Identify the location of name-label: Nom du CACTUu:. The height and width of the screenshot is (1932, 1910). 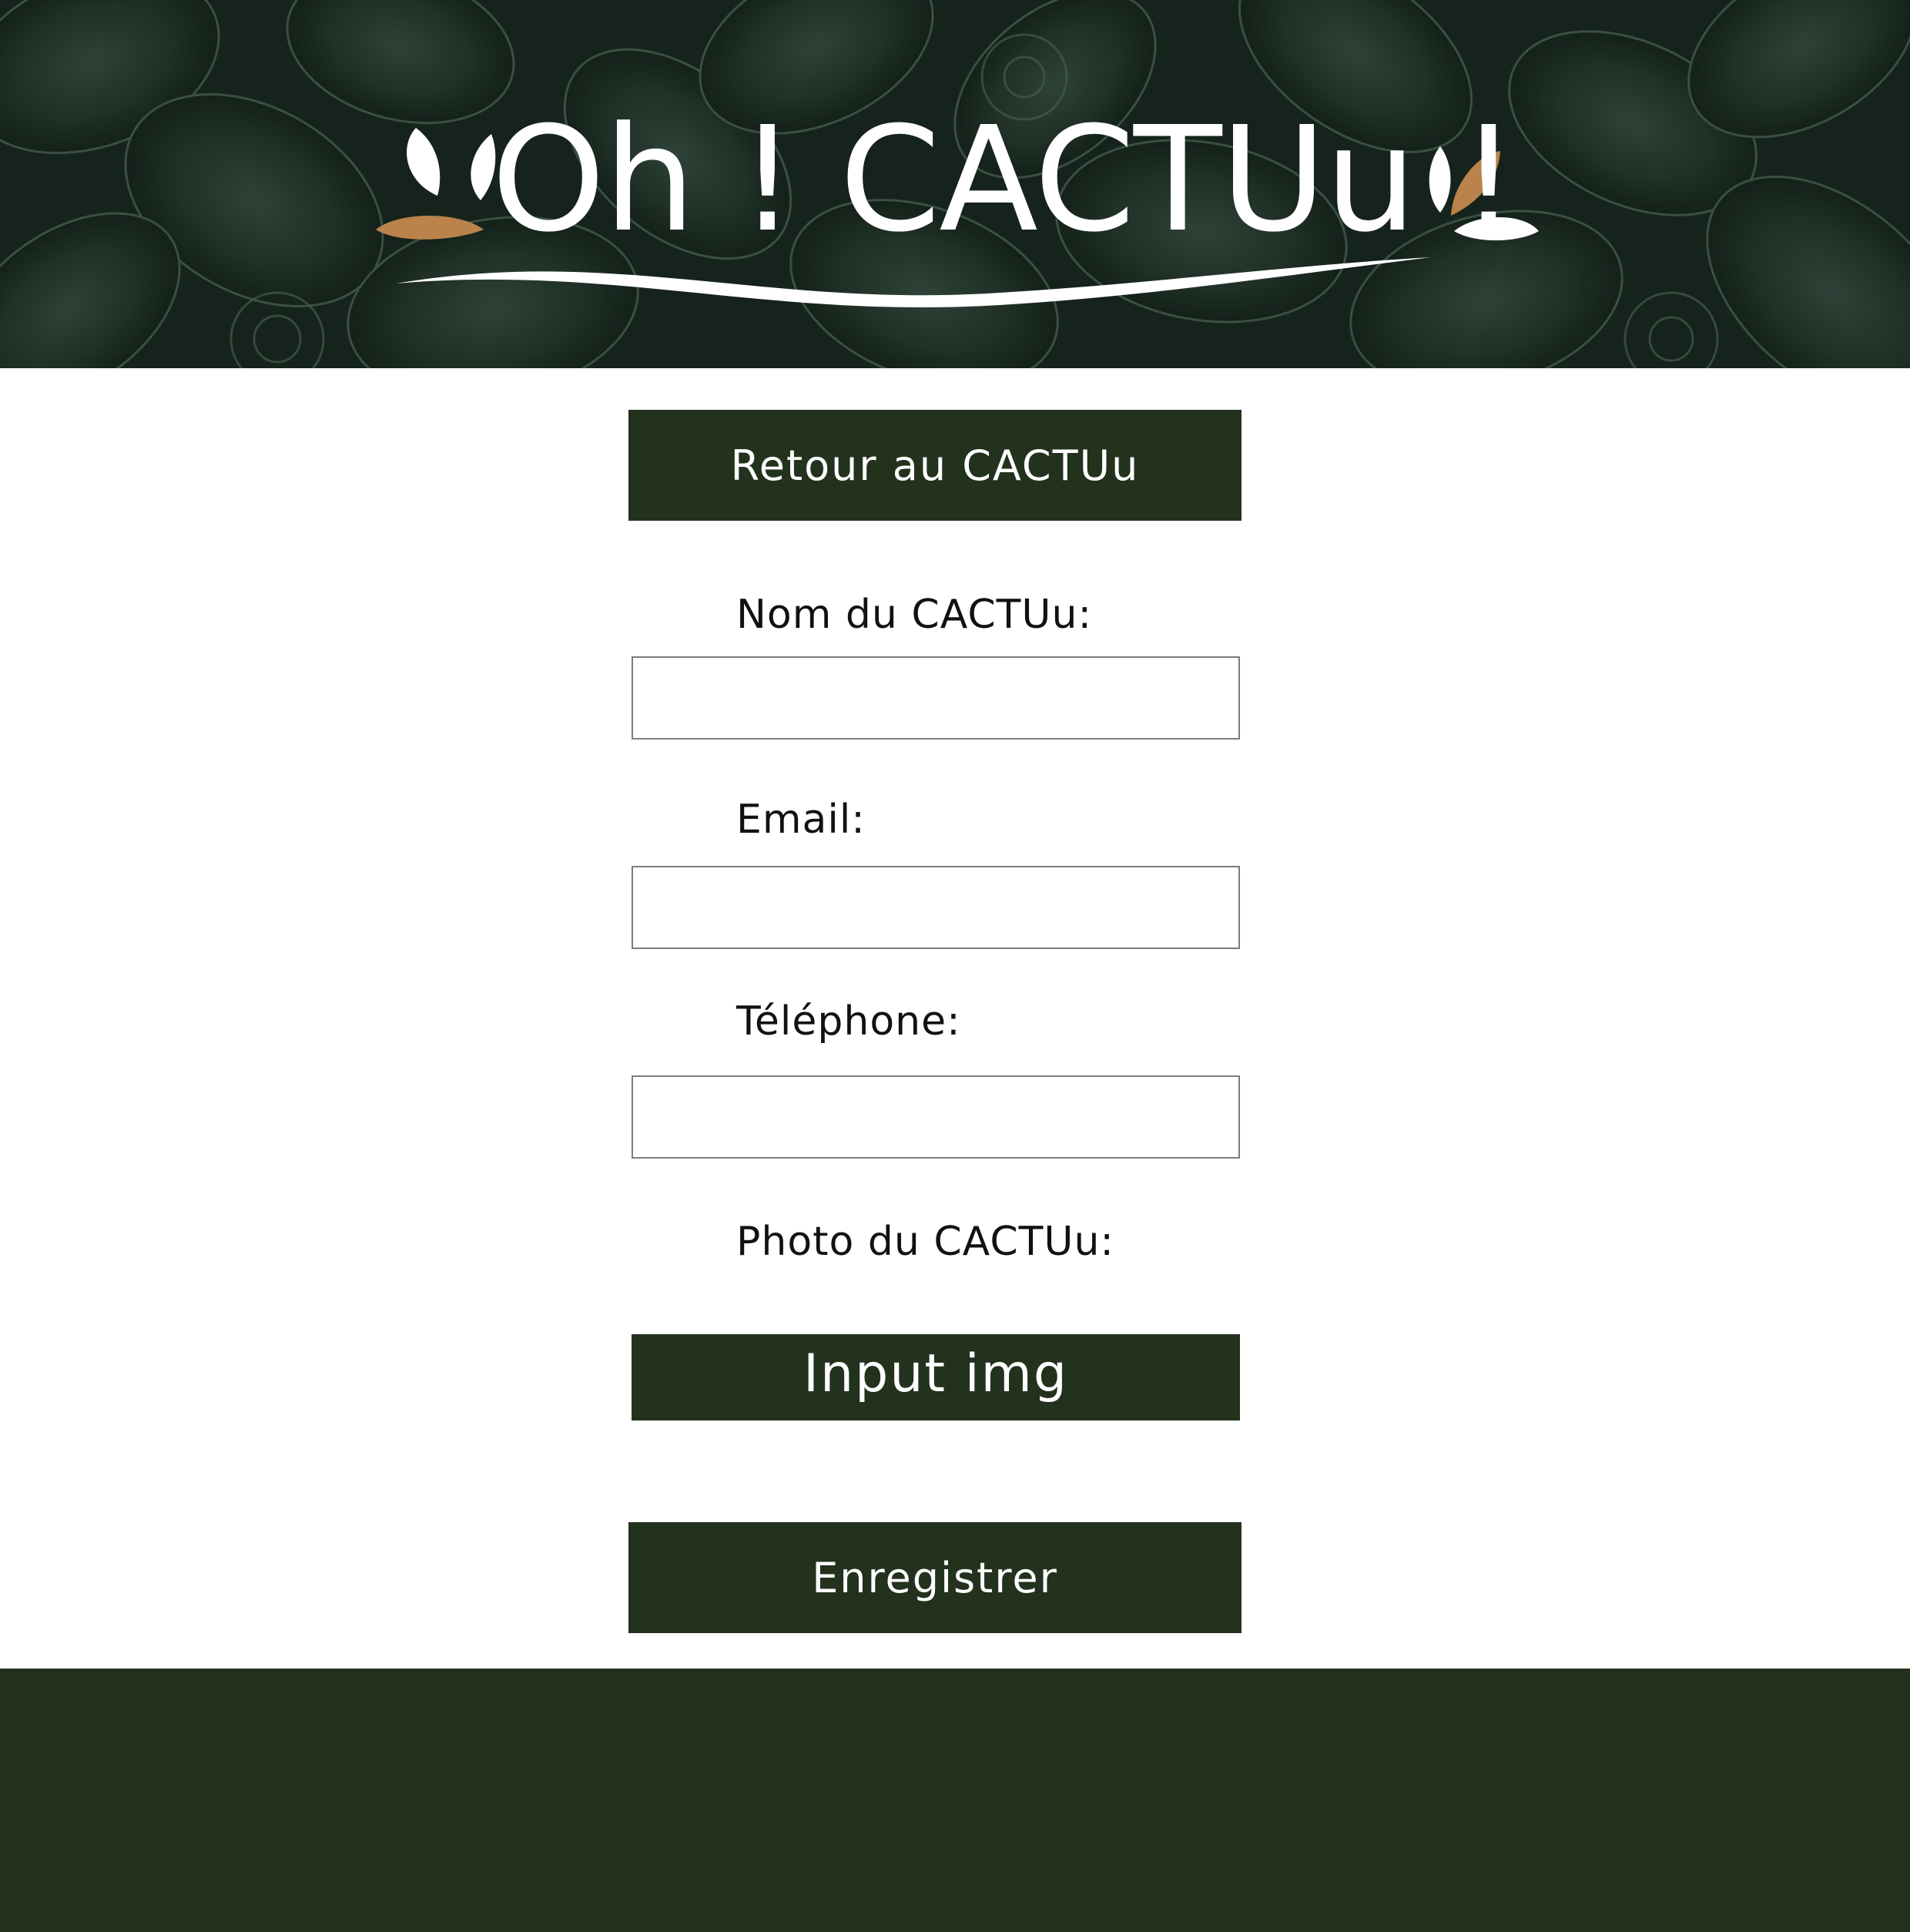
(914, 615).